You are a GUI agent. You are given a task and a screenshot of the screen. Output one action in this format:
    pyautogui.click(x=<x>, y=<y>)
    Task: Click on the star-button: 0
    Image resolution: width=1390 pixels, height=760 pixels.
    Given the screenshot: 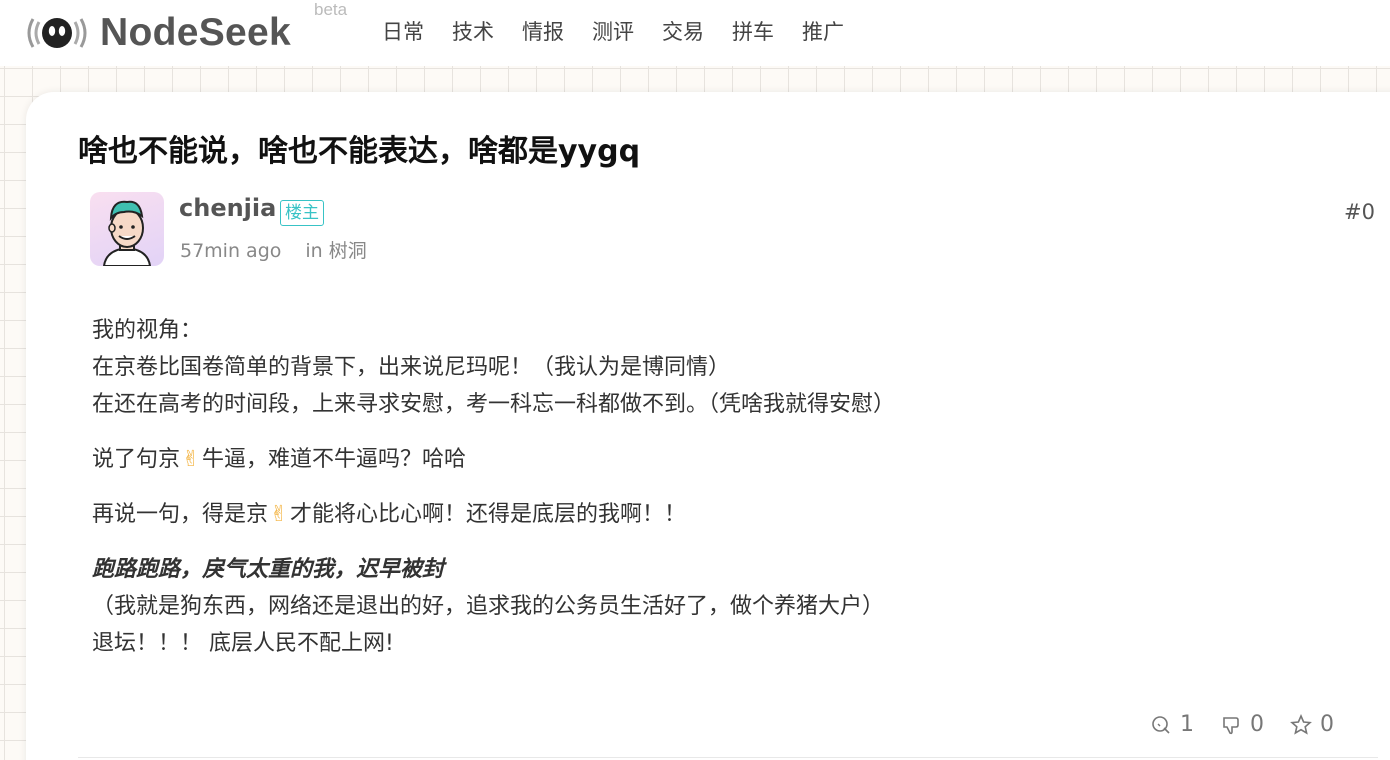 What is the action you would take?
    pyautogui.click(x=1312, y=724)
    